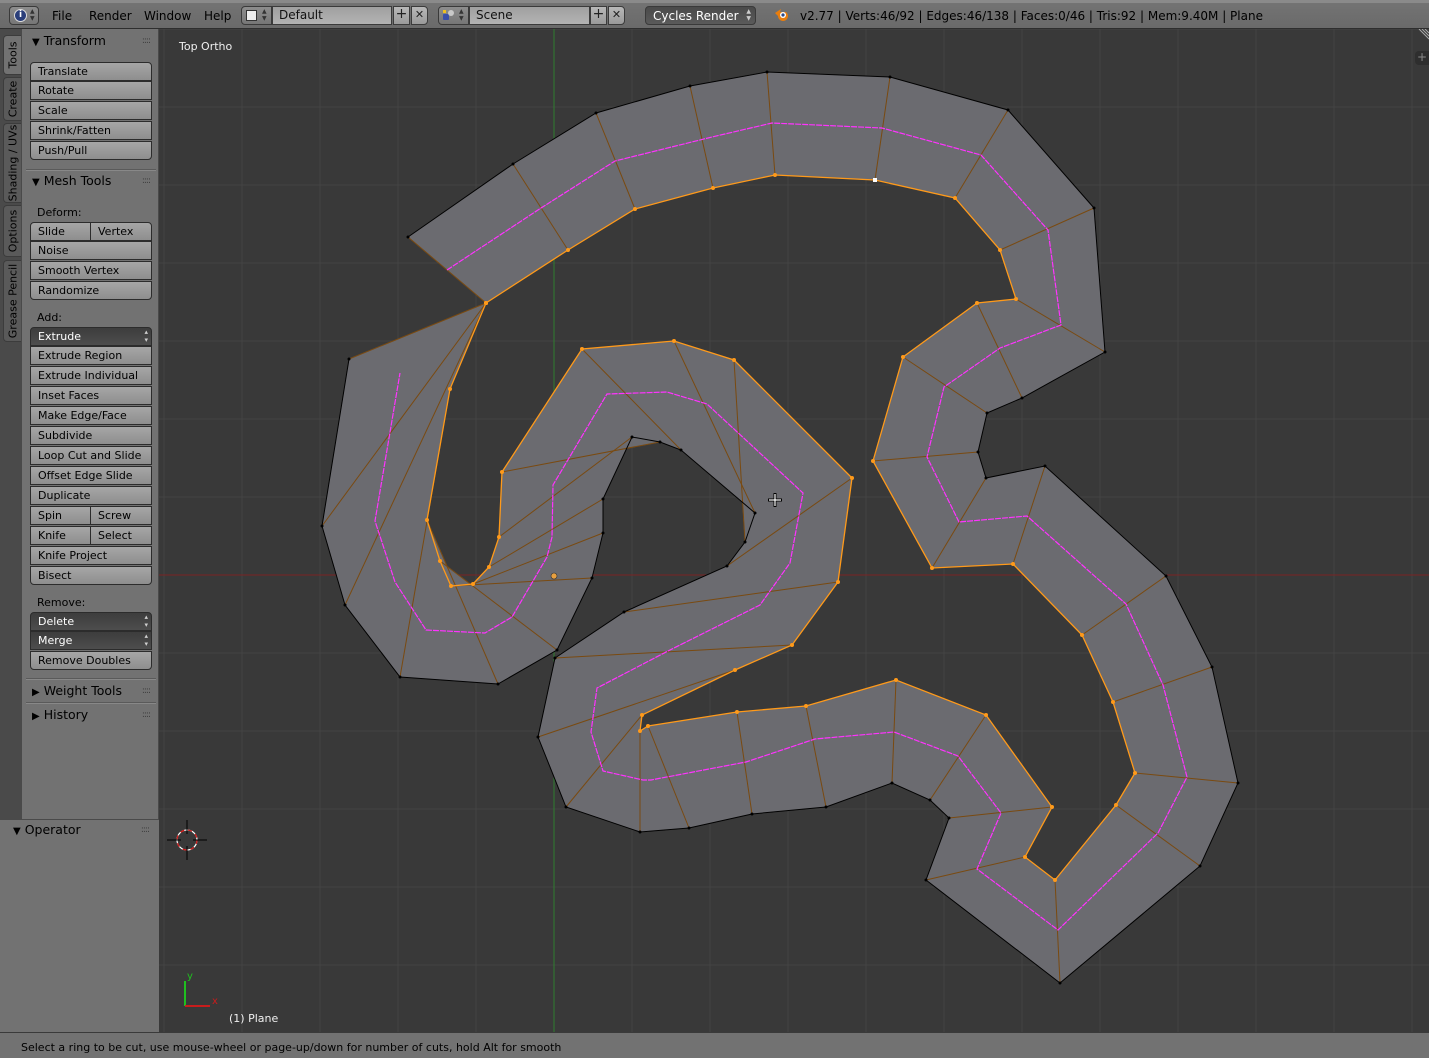 The image size is (1429, 1058). What do you see at coordinates (12, 231) in the screenshot?
I see `tab-options: Options` at bounding box center [12, 231].